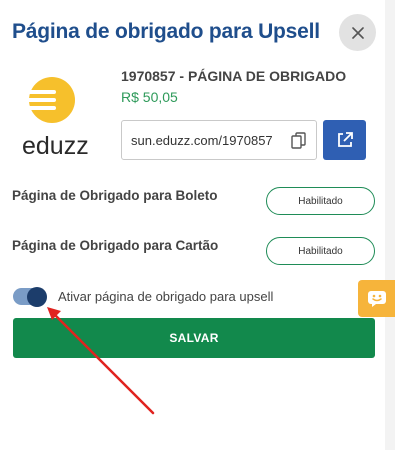  Describe the element at coordinates (320, 201) in the screenshot. I see `boleto-status-badge: Habilitado` at that location.